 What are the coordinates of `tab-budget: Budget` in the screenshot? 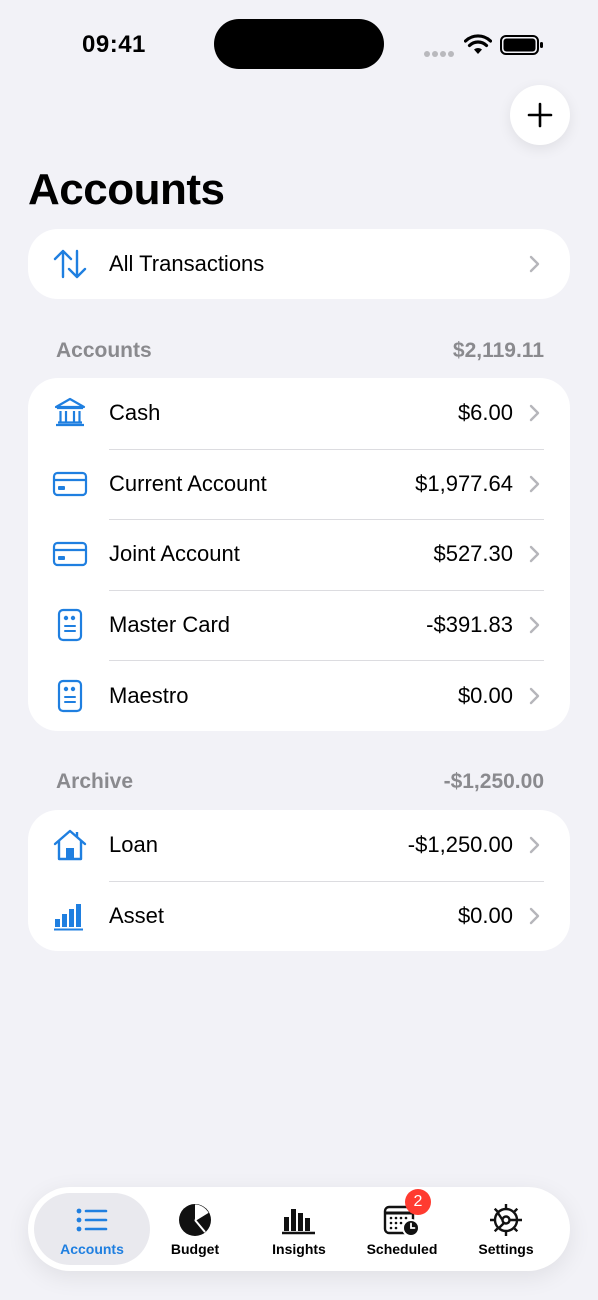 It's located at (195, 1229).